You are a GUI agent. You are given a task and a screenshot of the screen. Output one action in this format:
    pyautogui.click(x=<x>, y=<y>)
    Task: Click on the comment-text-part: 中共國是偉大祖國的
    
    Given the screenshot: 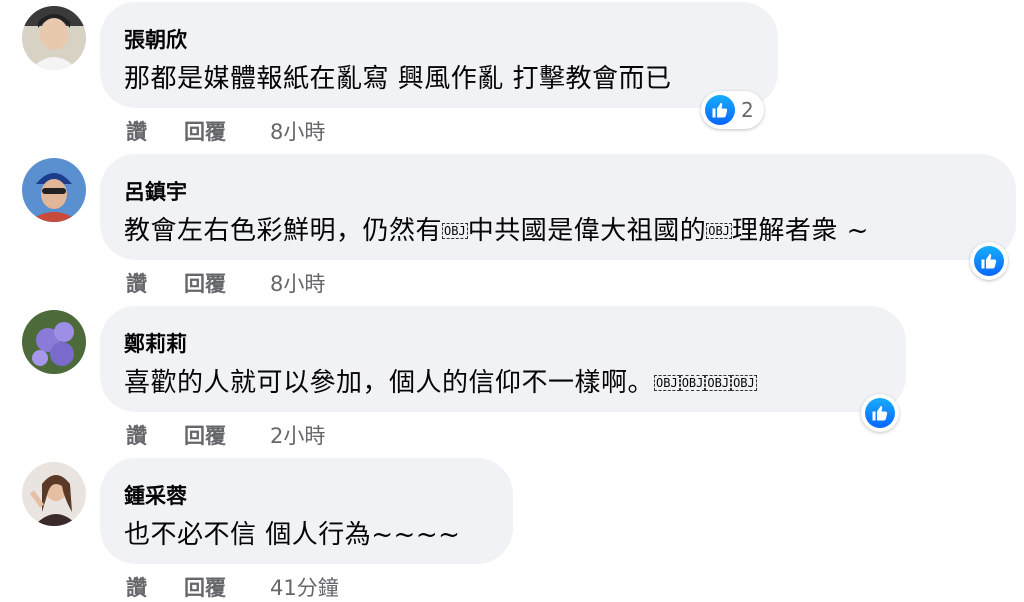 What is the action you would take?
    pyautogui.click(x=587, y=231)
    